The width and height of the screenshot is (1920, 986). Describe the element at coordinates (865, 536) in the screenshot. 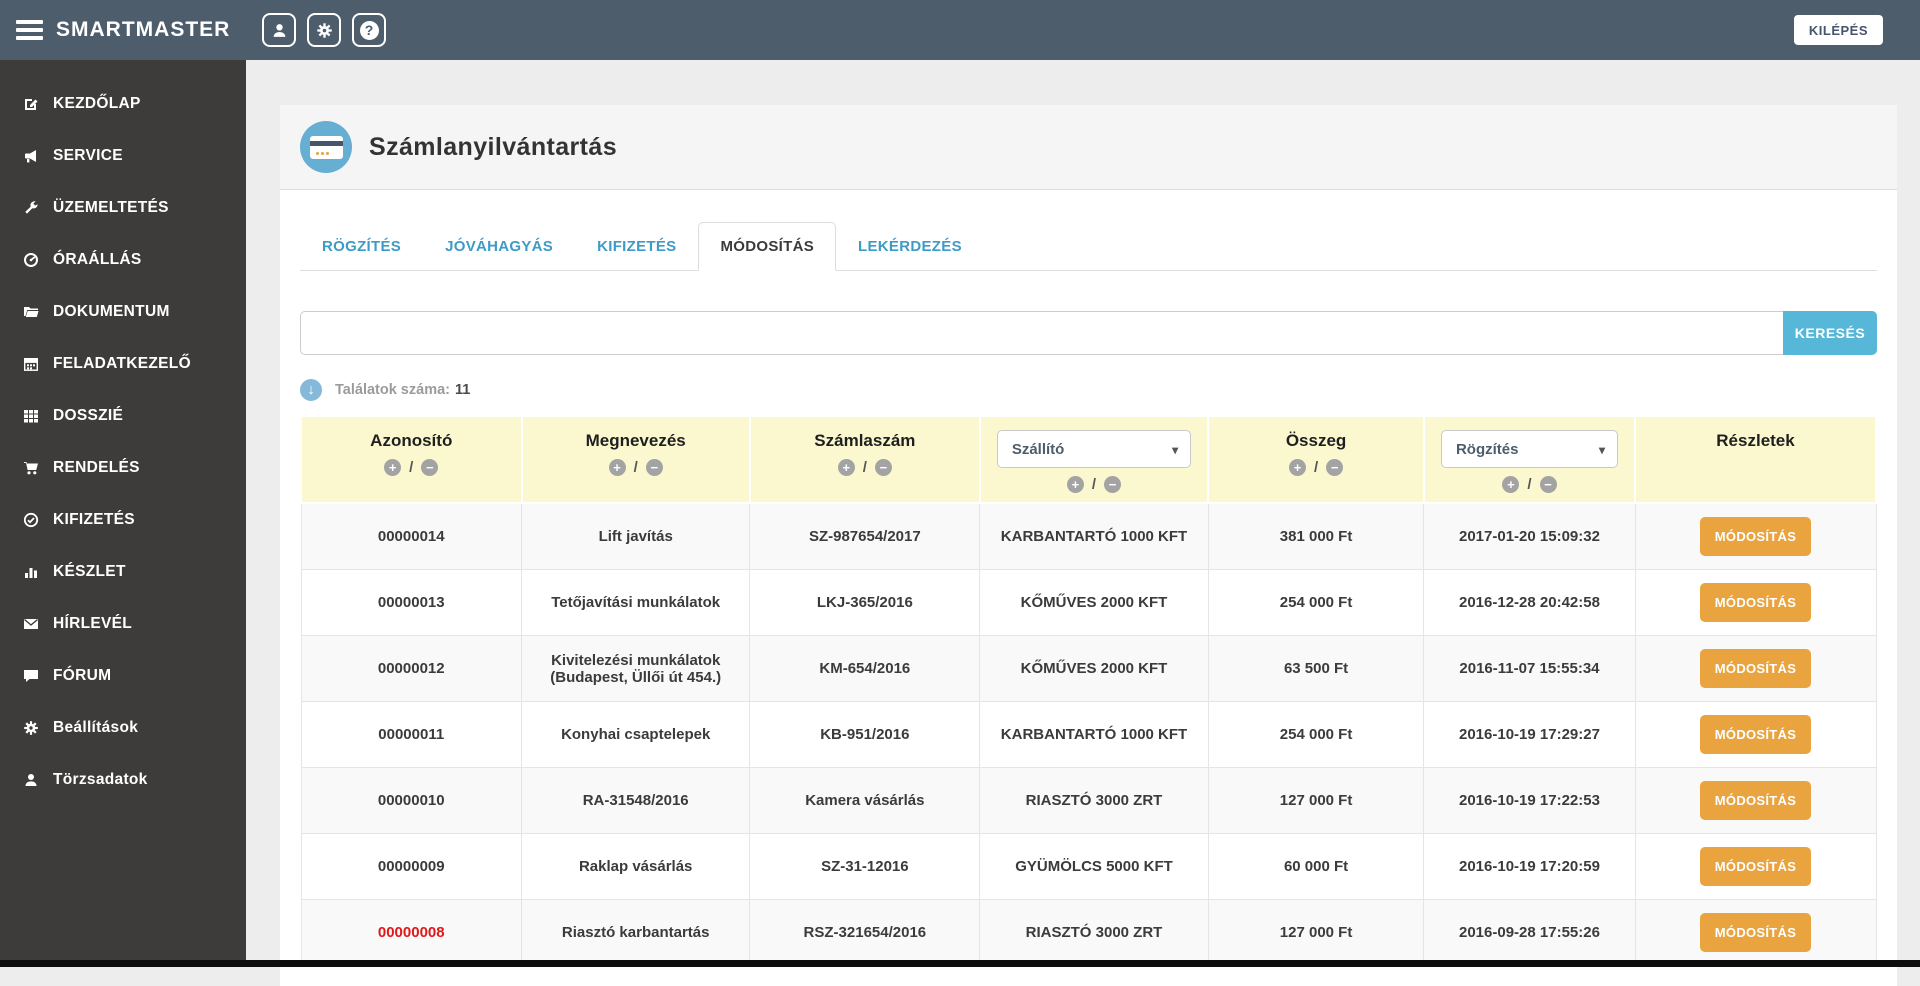

I see `cell-szamlaszam: SZ-987654/2017` at that location.